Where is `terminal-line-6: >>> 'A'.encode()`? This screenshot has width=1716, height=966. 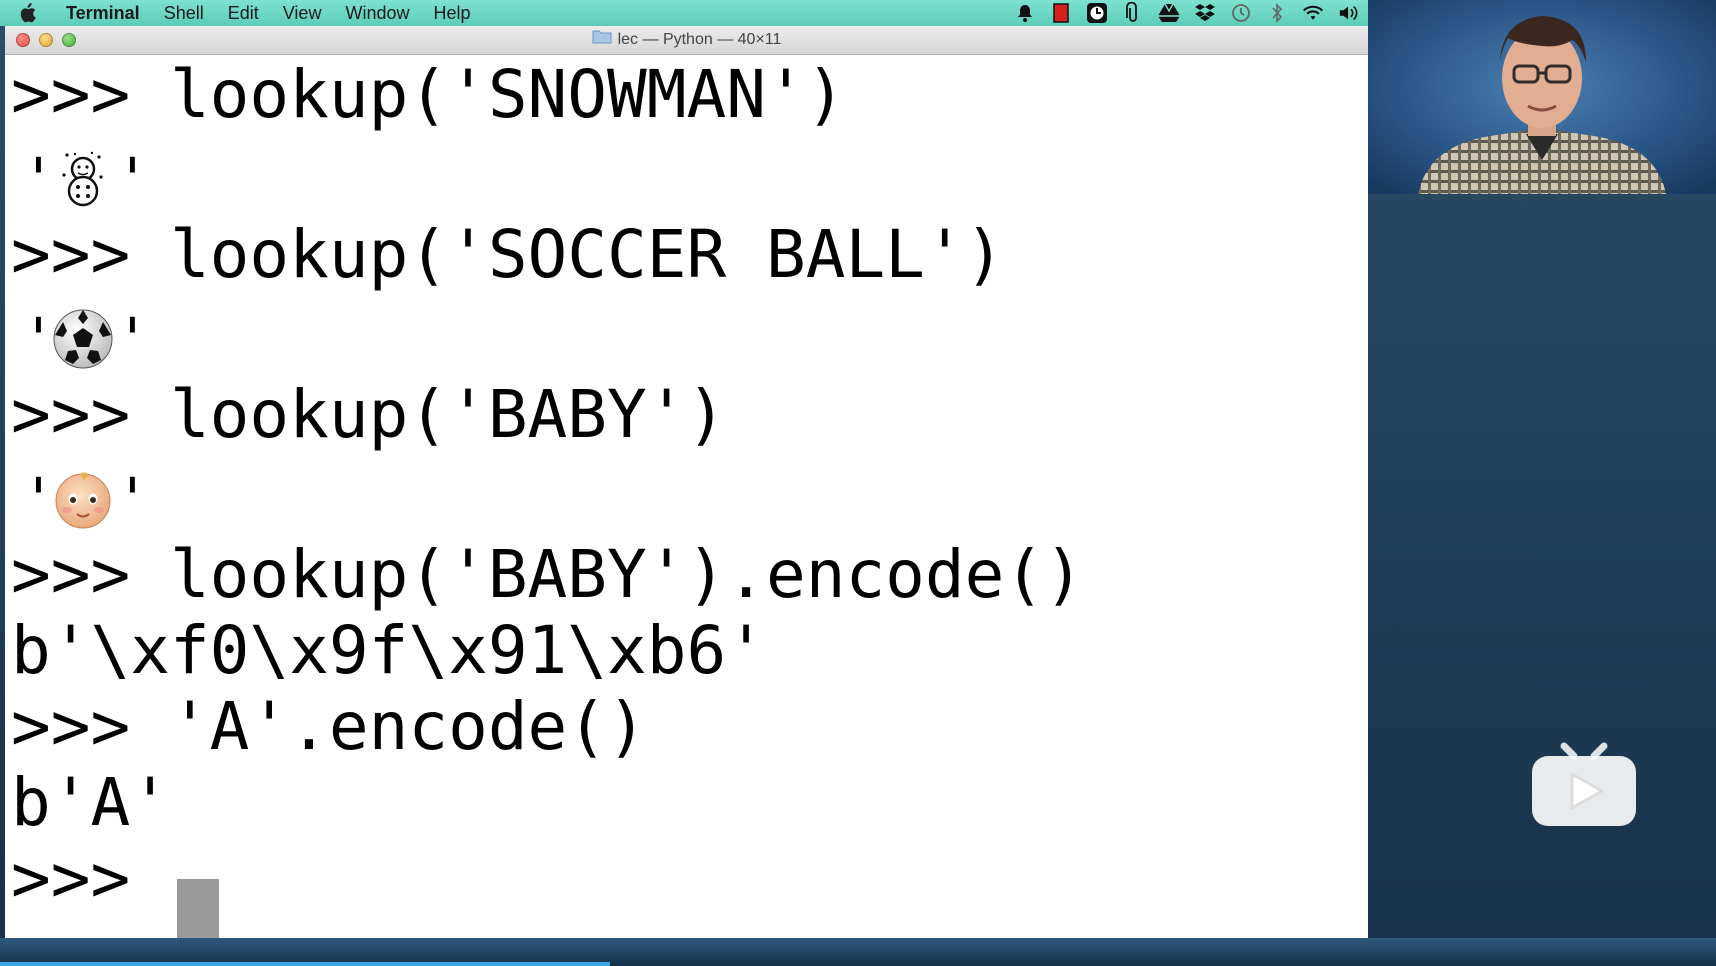 terminal-line-6: >>> 'A'.encode() is located at coordinates (329, 726).